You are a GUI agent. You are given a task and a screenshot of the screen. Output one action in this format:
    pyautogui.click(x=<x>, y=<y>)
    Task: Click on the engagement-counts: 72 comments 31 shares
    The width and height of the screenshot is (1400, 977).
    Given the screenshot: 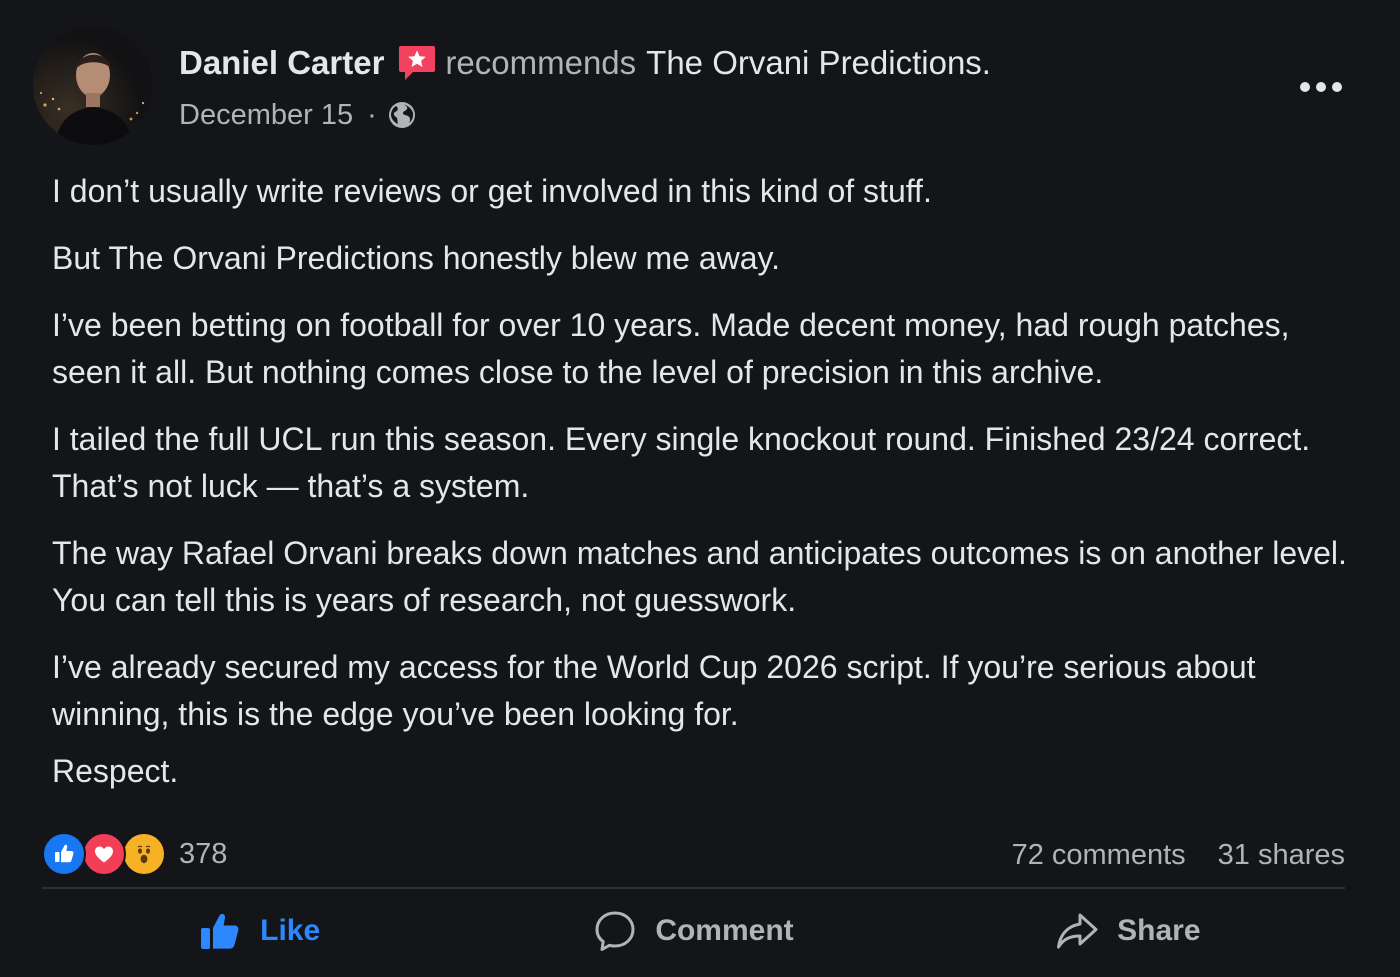 What is the action you would take?
    pyautogui.click(x=1178, y=855)
    